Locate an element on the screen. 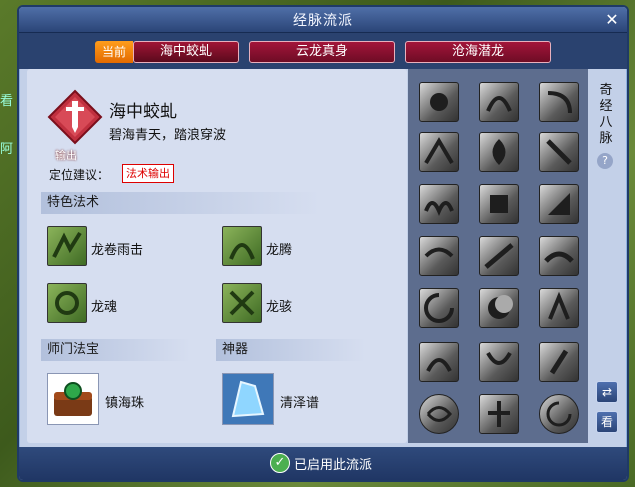 The image size is (635, 487). current-badge: 当前 is located at coordinates (114, 52).